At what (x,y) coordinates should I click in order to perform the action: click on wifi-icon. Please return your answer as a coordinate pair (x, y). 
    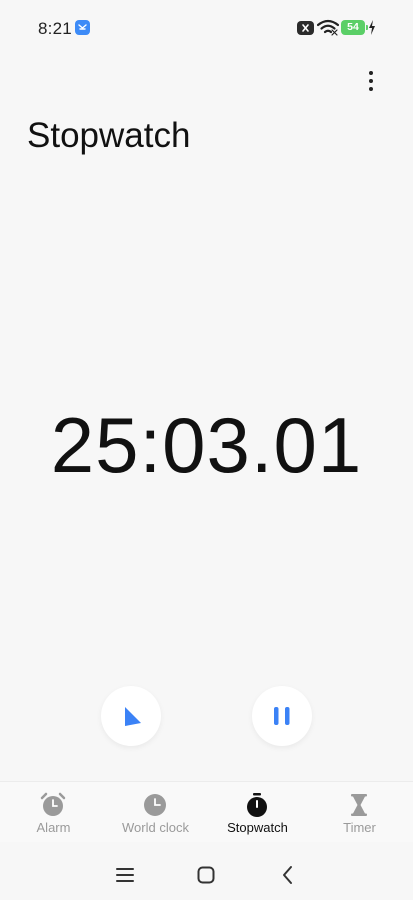
    Looking at the image, I should click on (328, 30).